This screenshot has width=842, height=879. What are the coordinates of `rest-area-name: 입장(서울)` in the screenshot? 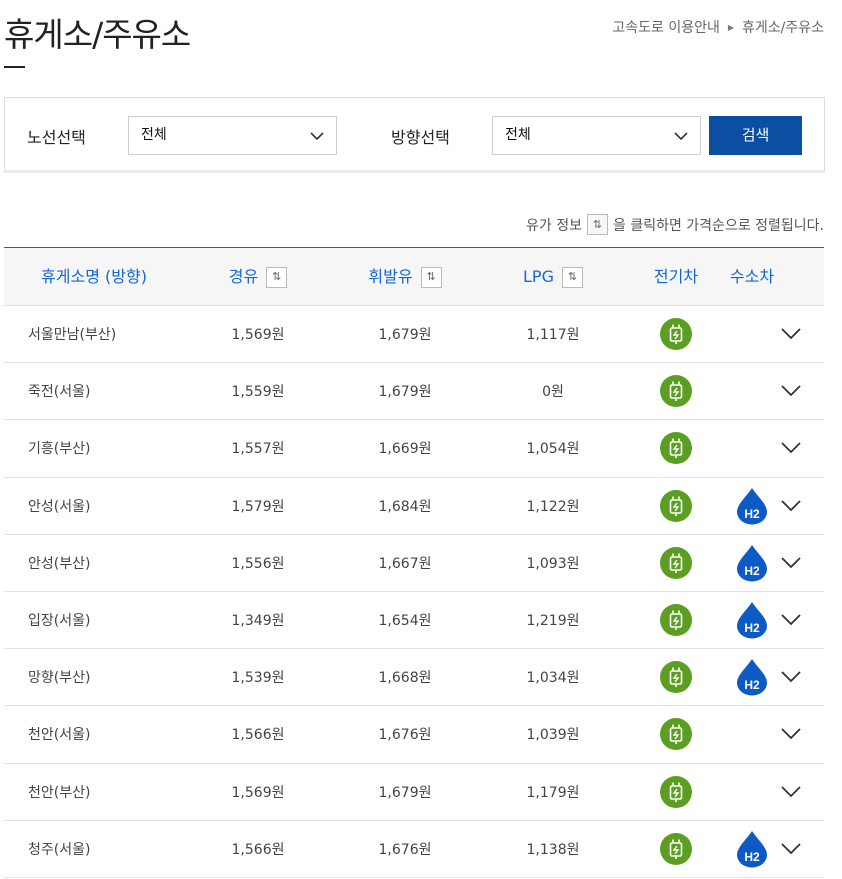 It's located at (59, 620).